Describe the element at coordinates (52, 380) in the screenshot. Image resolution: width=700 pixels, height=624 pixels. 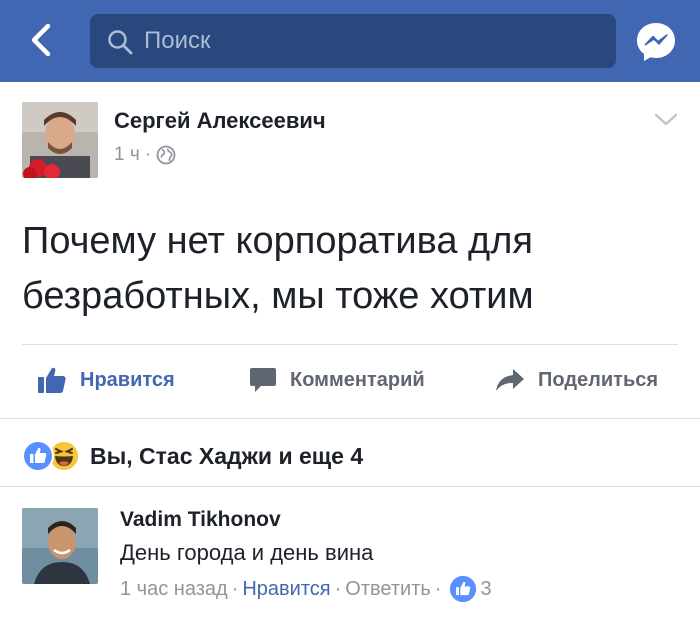
I see `thumbs-up-icon` at that location.